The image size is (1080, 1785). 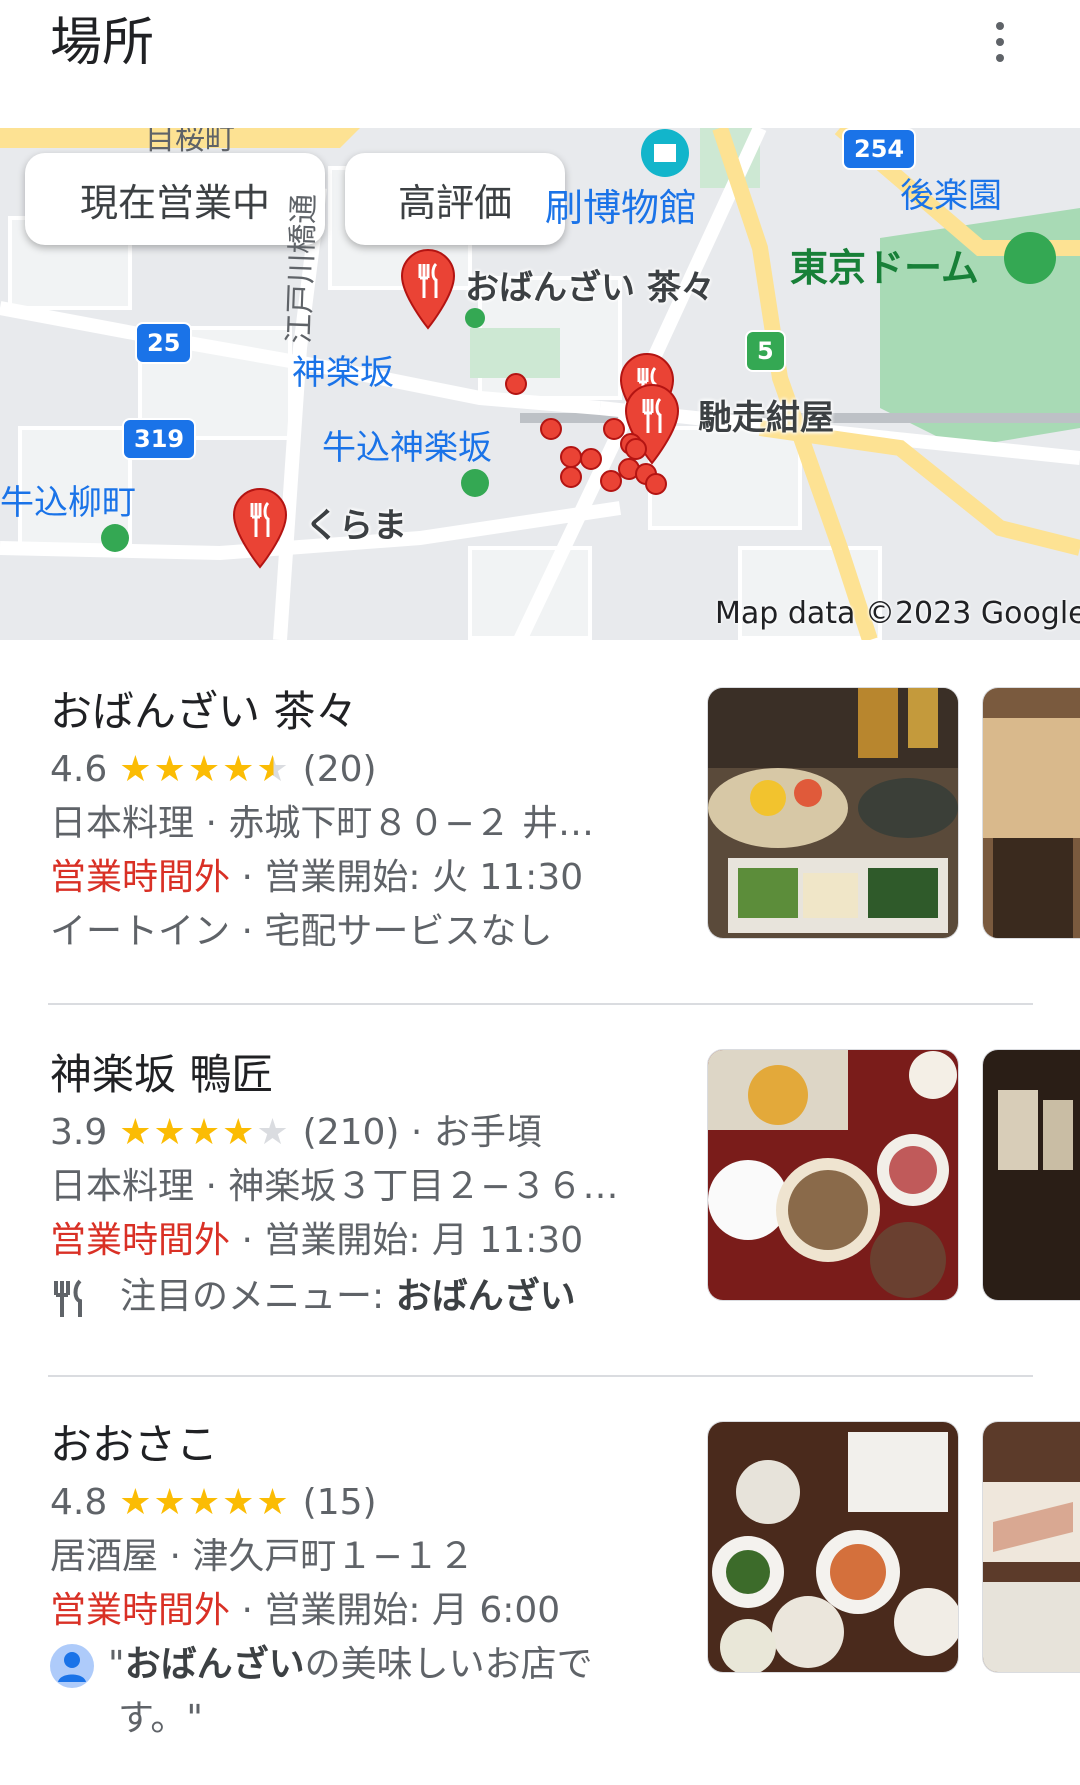 I want to click on map-label-ushigome-yanagicho: 牛込柳町, so click(x=68, y=503).